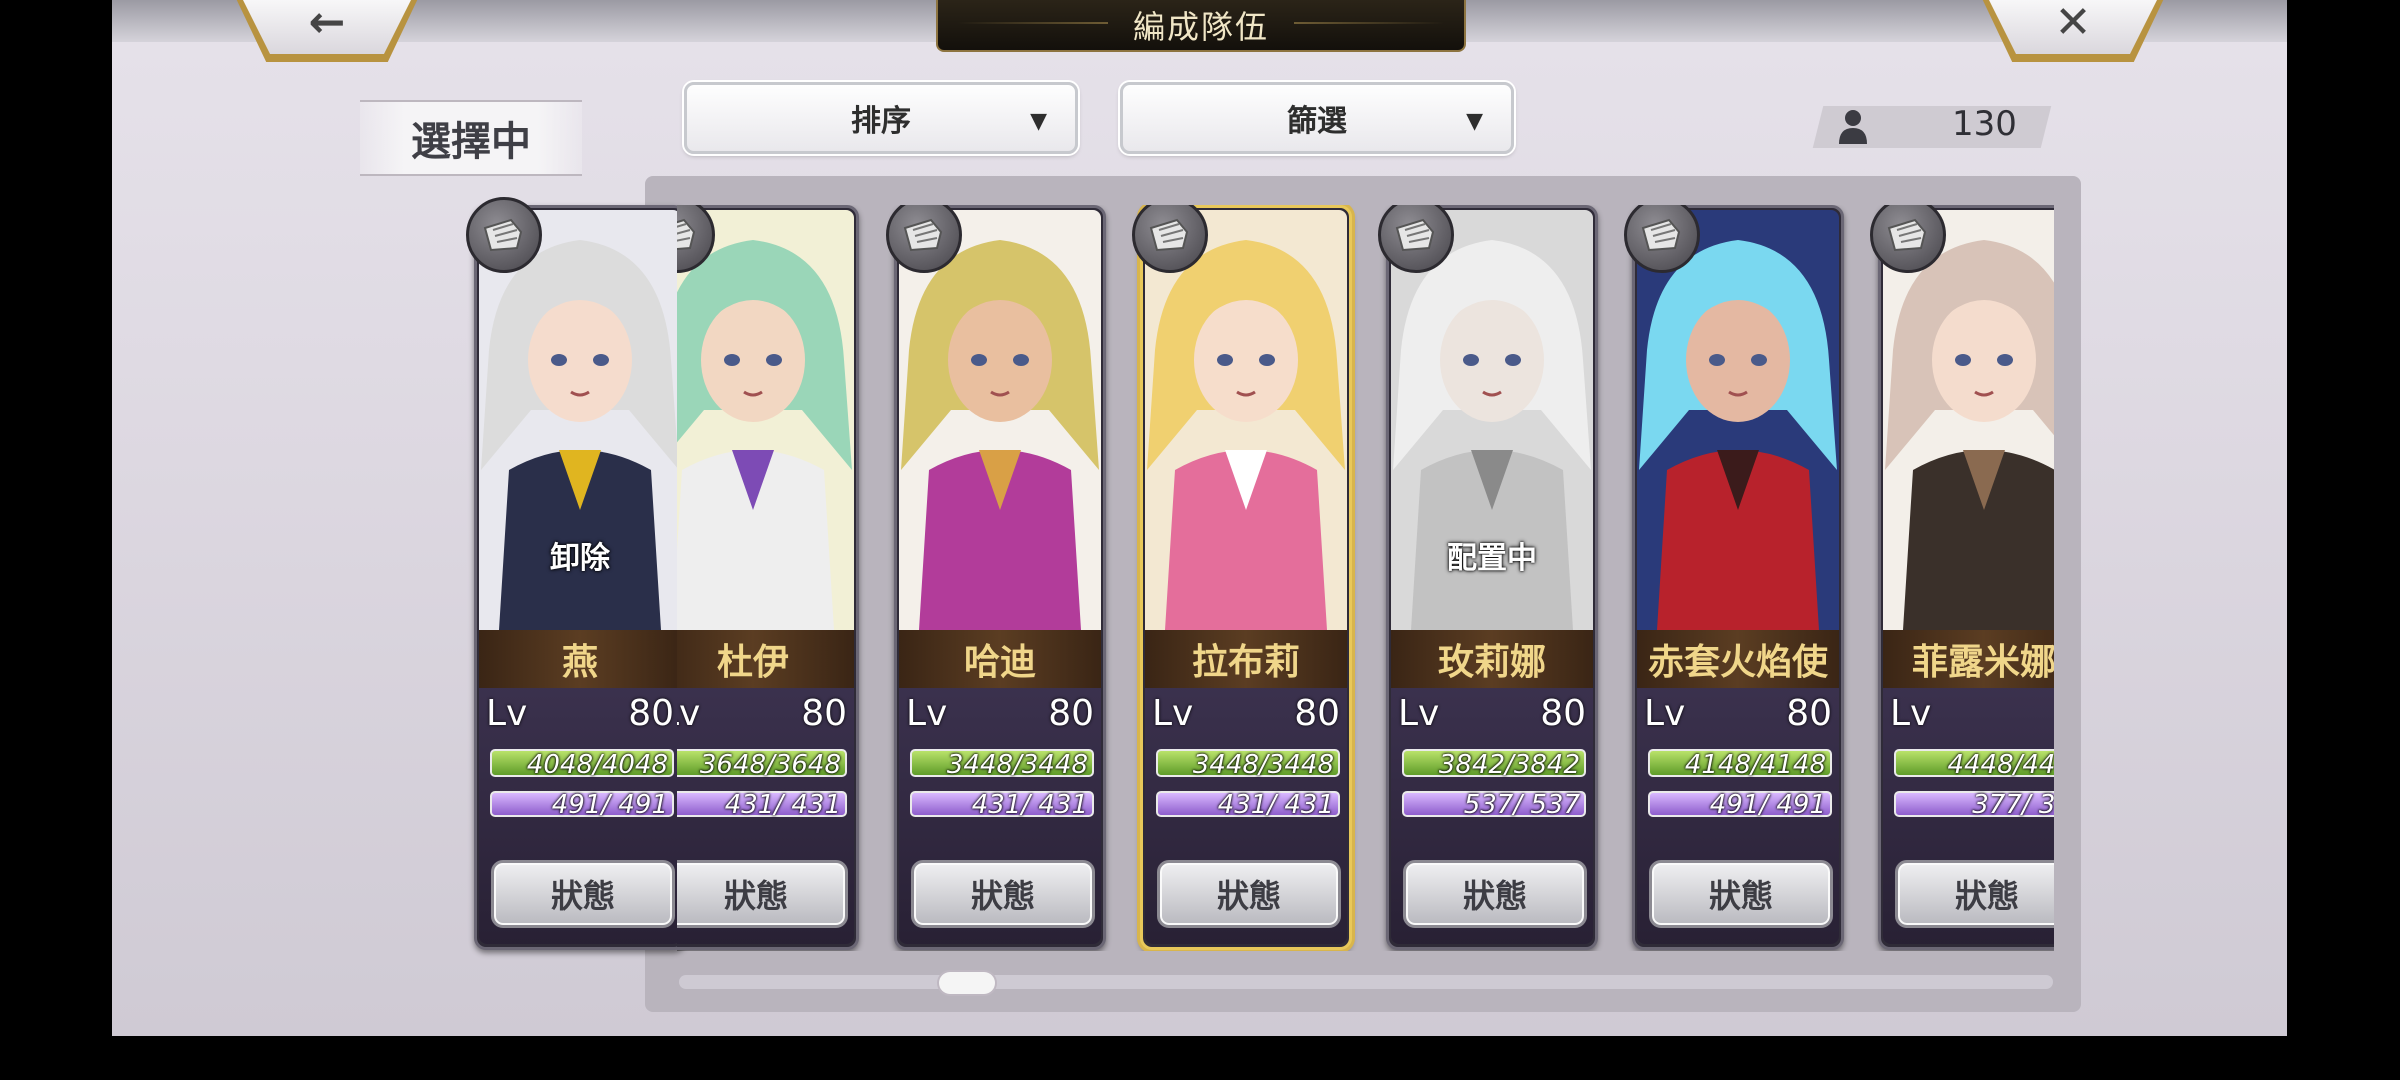  What do you see at coordinates (1974, 804) in the screenshot?
I see `sp-bar: 377/ 37` at bounding box center [1974, 804].